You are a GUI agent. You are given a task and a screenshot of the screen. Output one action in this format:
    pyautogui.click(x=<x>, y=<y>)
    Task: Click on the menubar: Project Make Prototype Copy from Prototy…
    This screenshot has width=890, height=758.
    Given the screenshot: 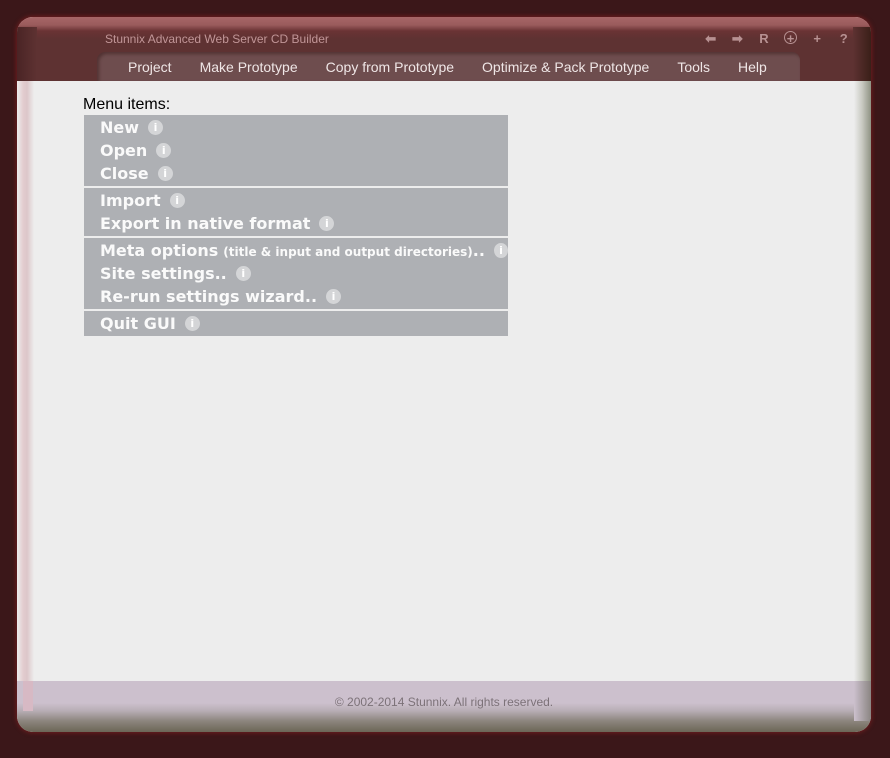 What is the action you would take?
    pyautogui.click(x=448, y=66)
    